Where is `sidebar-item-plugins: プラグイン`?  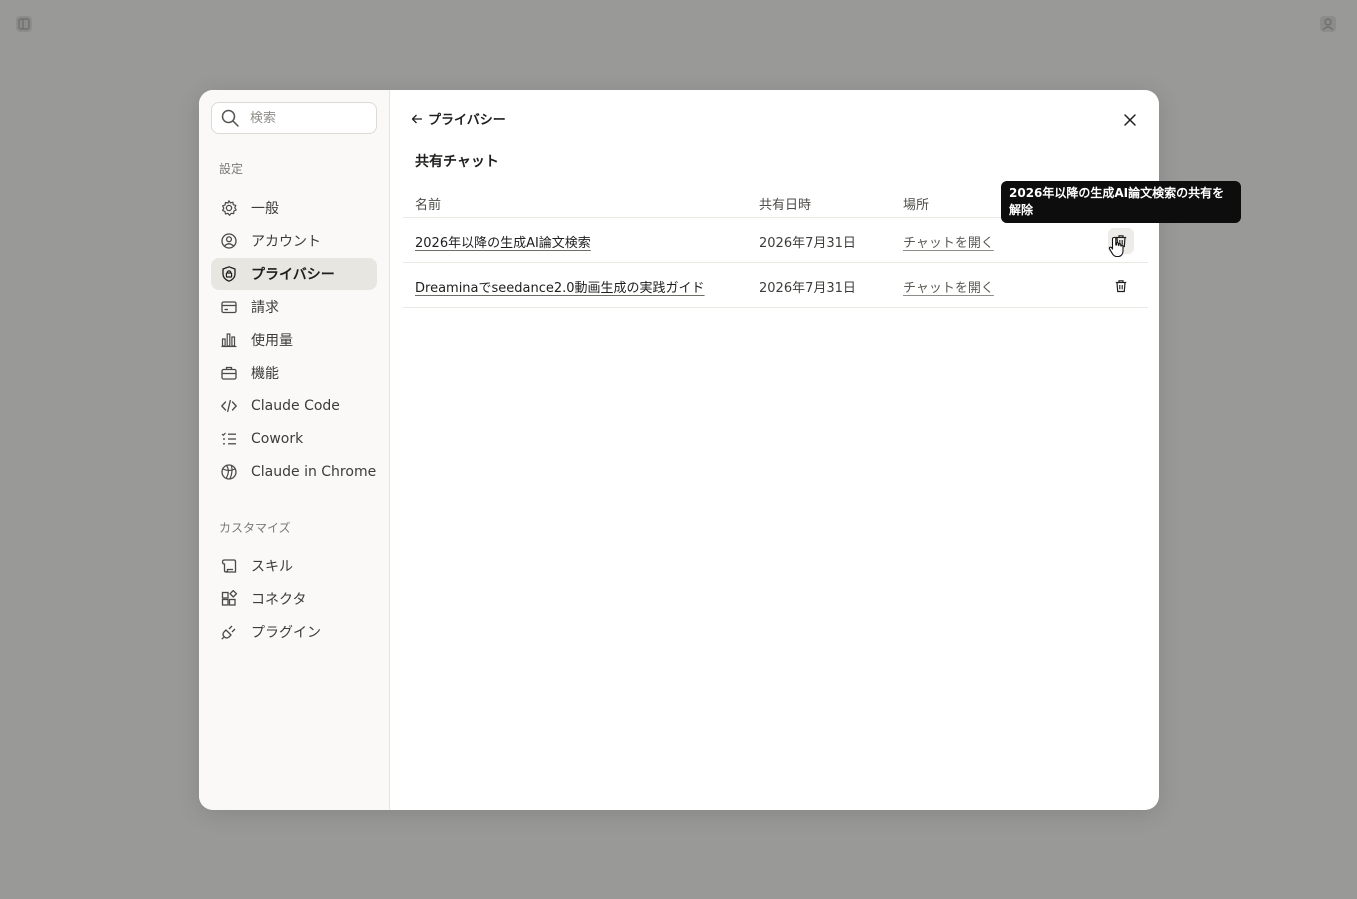 sidebar-item-plugins: プラグイン is located at coordinates (294, 632).